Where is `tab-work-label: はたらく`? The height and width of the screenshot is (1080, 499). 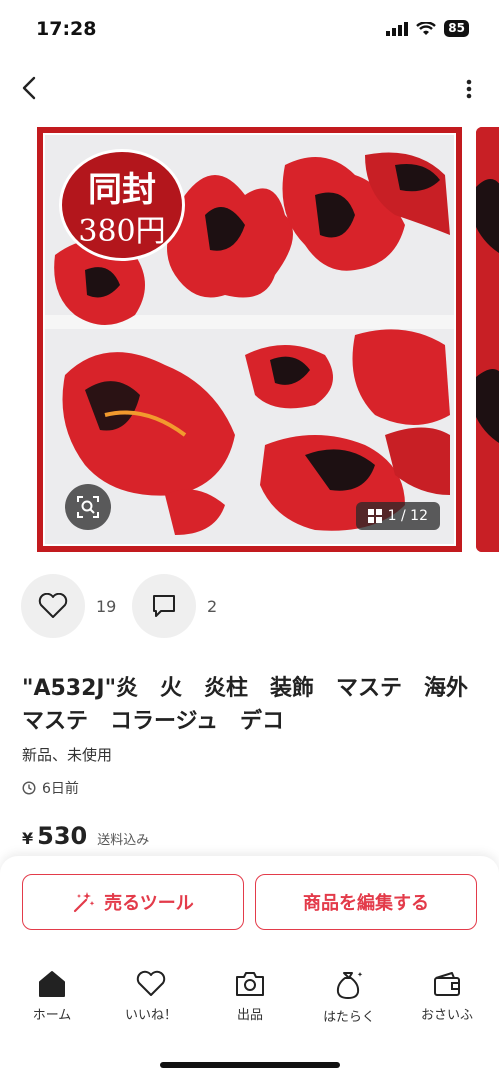
tab-work-label: はたらく is located at coordinates (349, 1017).